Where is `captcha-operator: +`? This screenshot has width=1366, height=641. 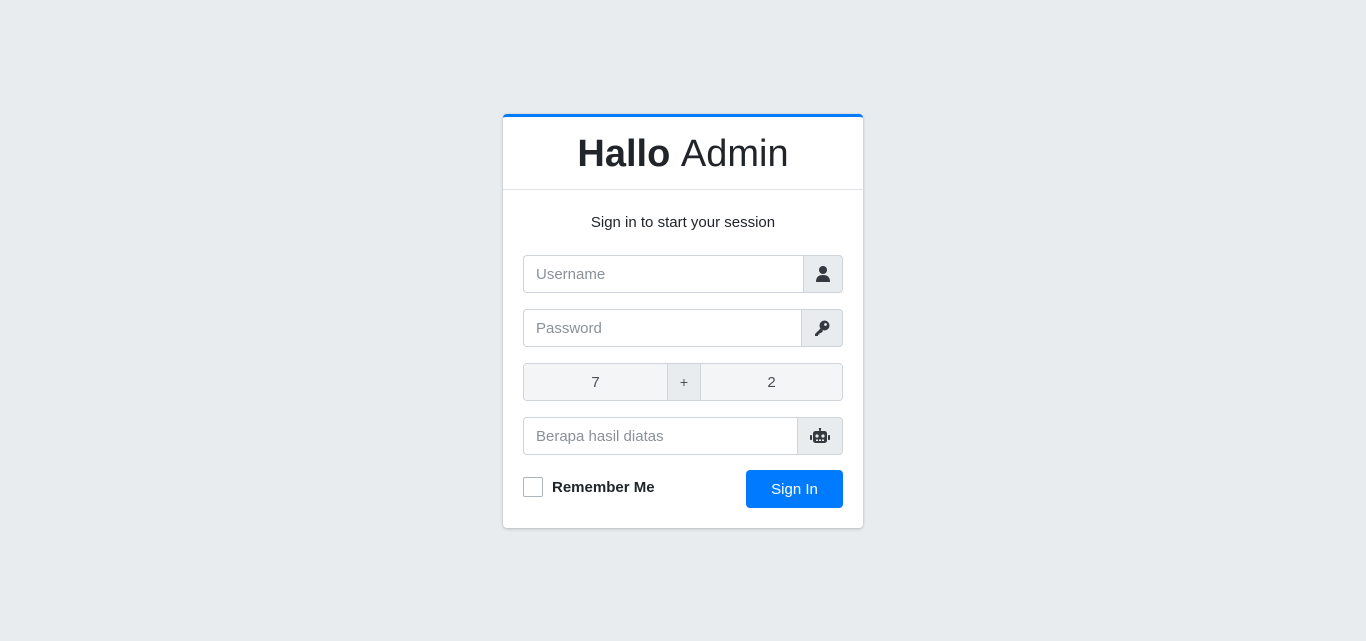
captcha-operator: + is located at coordinates (684, 382).